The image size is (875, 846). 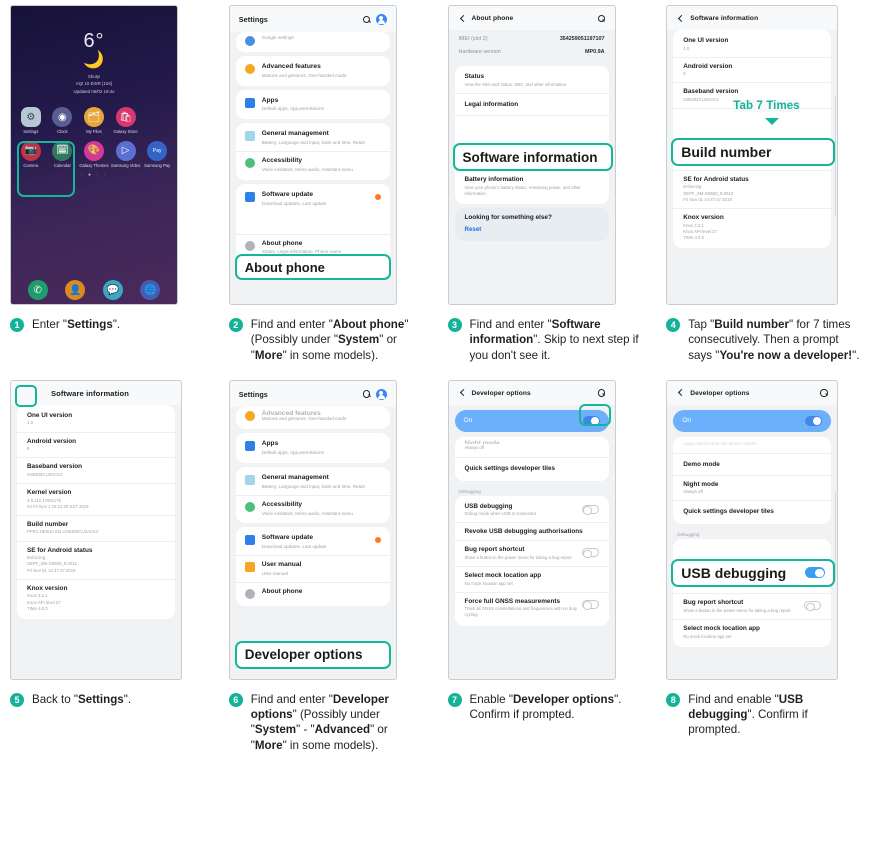 I want to click on reset-link: Reset, so click(x=532, y=229).